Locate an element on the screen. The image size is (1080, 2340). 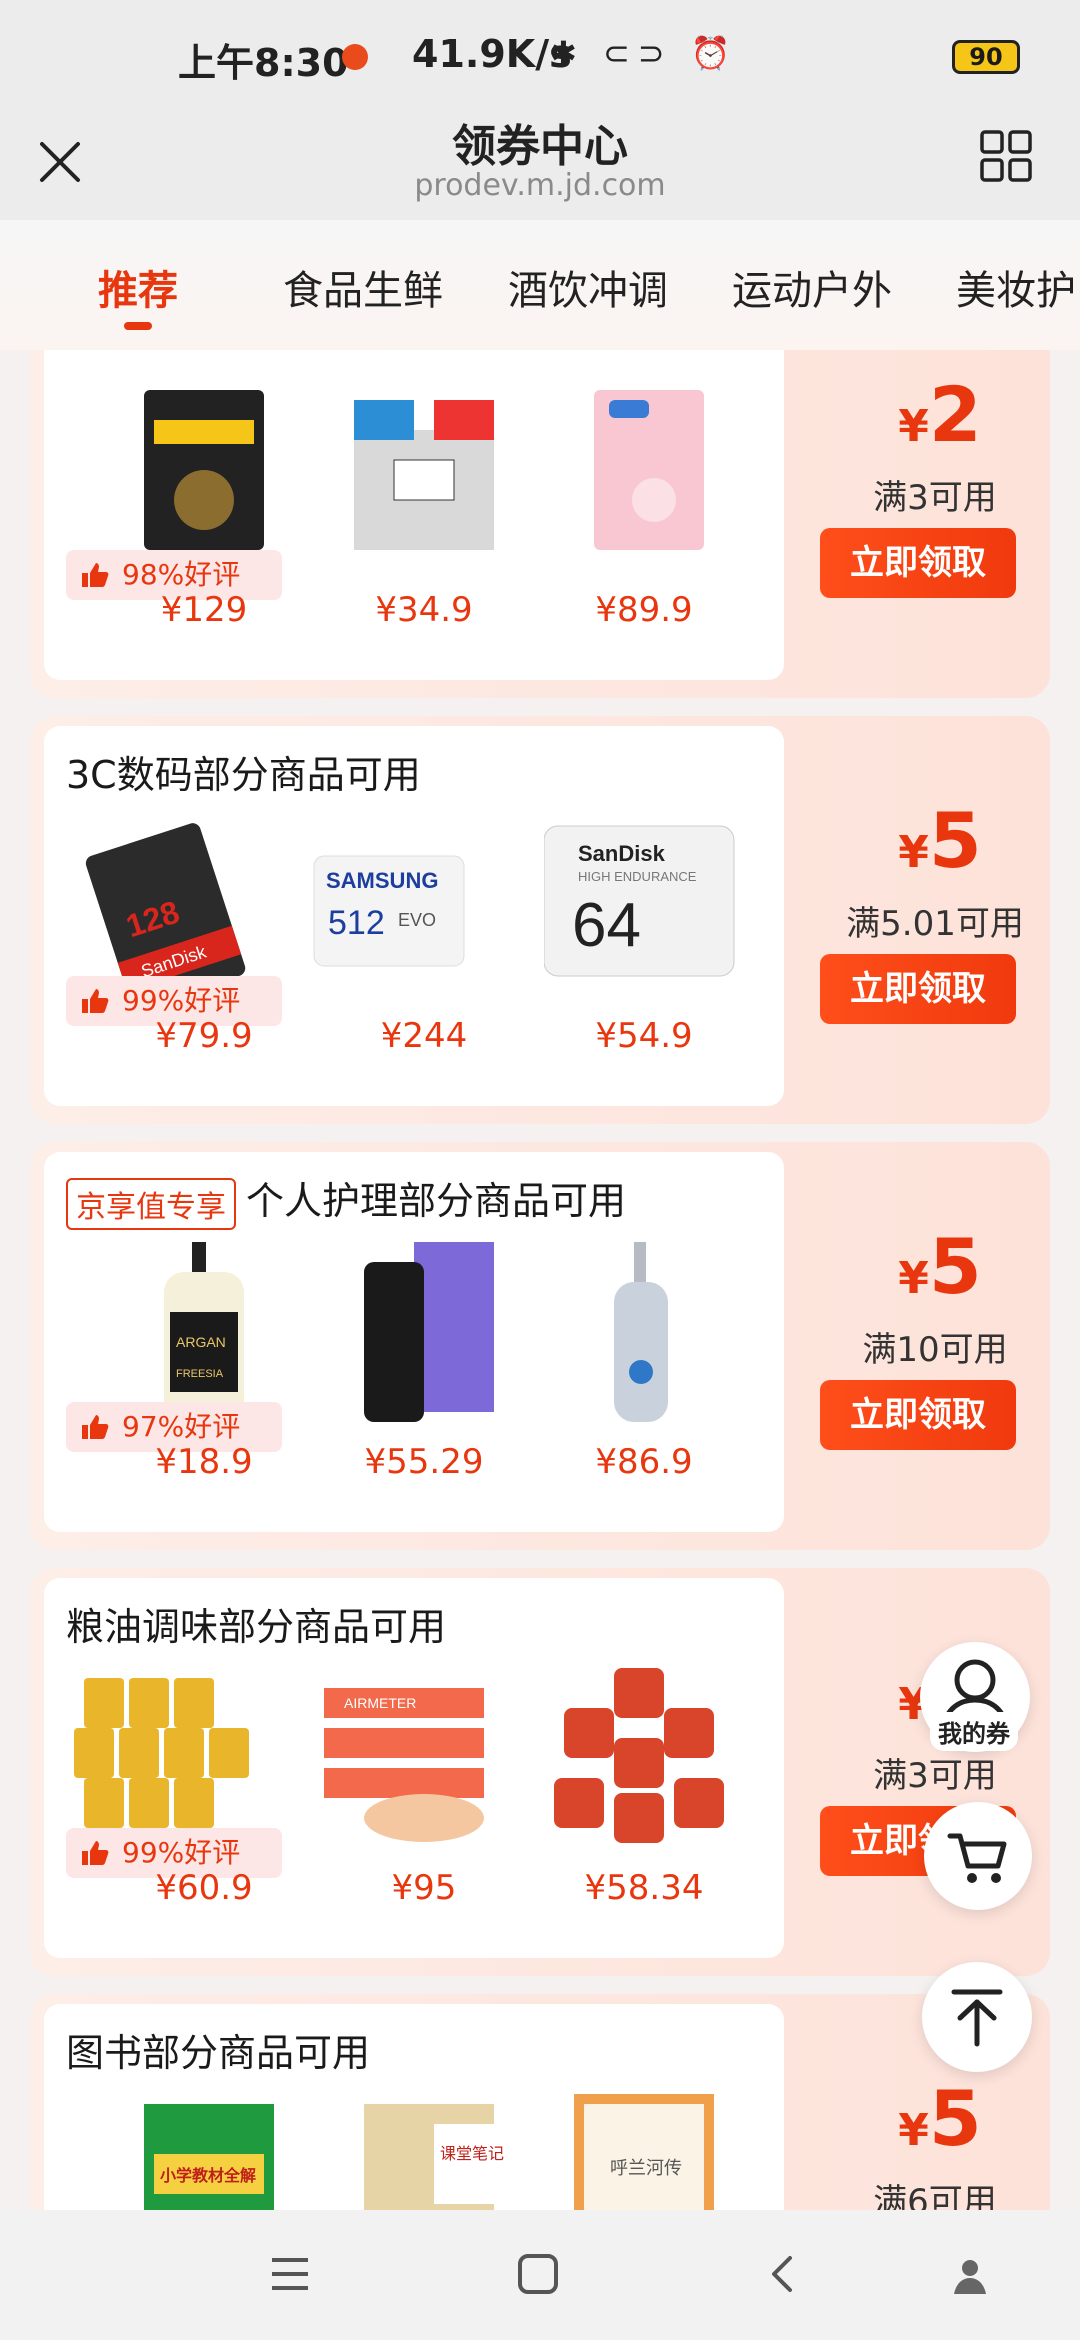
pack-label: AIRMETER is located at coordinates (380, 1703).